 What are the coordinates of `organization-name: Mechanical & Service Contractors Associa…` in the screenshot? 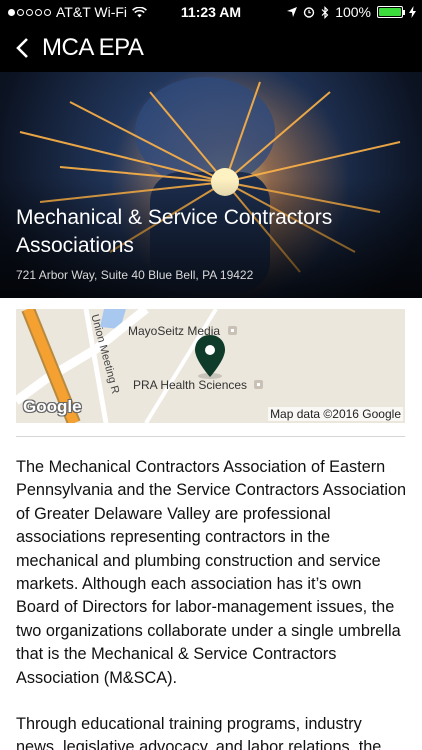 It's located at (174, 231).